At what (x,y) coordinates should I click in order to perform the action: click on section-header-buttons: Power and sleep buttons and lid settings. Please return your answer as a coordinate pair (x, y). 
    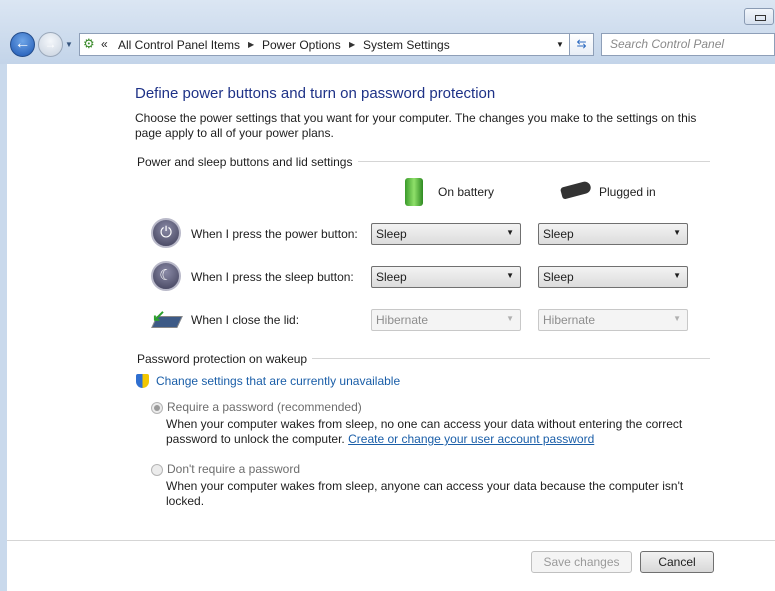
    Looking at the image, I should click on (245, 162).